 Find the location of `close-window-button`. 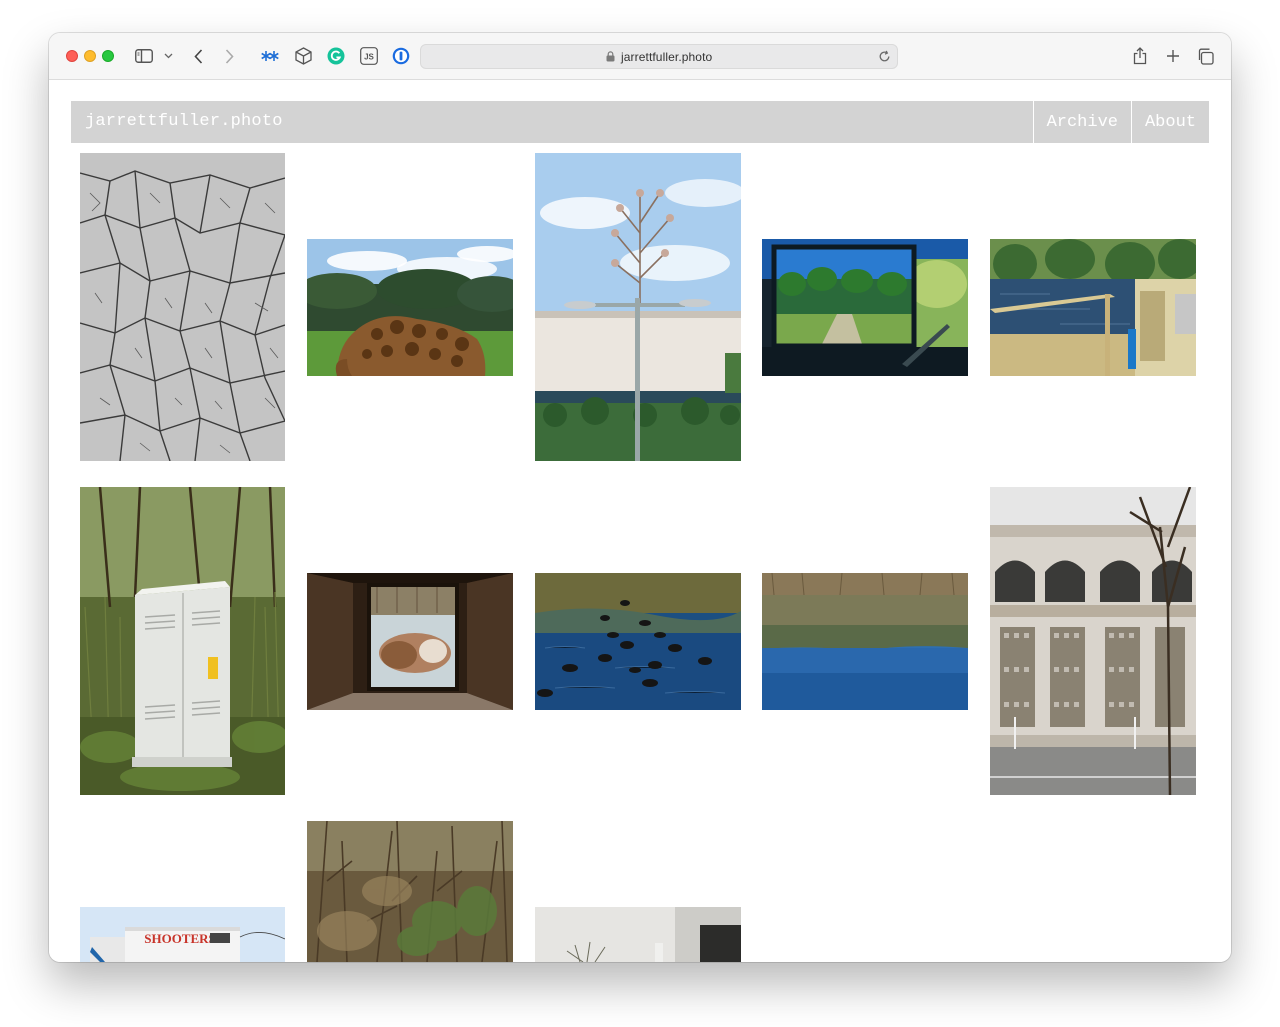

close-window-button is located at coordinates (72, 56).